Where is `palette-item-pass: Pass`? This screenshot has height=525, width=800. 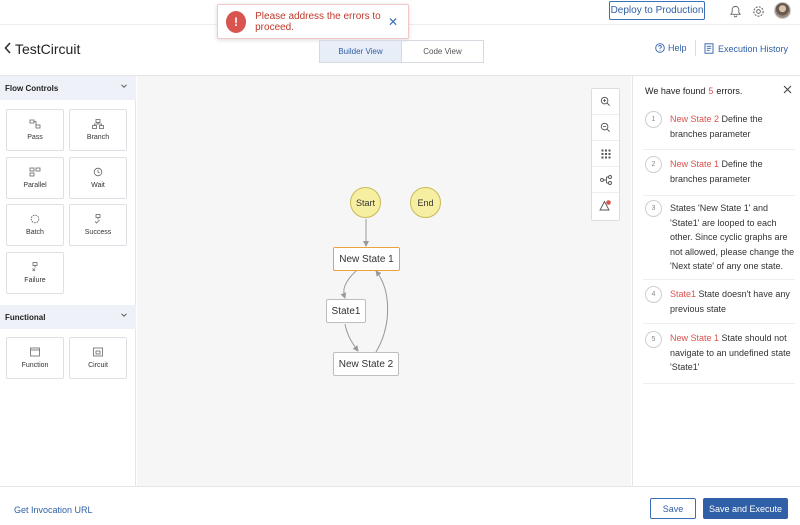 palette-item-pass: Pass is located at coordinates (35, 130).